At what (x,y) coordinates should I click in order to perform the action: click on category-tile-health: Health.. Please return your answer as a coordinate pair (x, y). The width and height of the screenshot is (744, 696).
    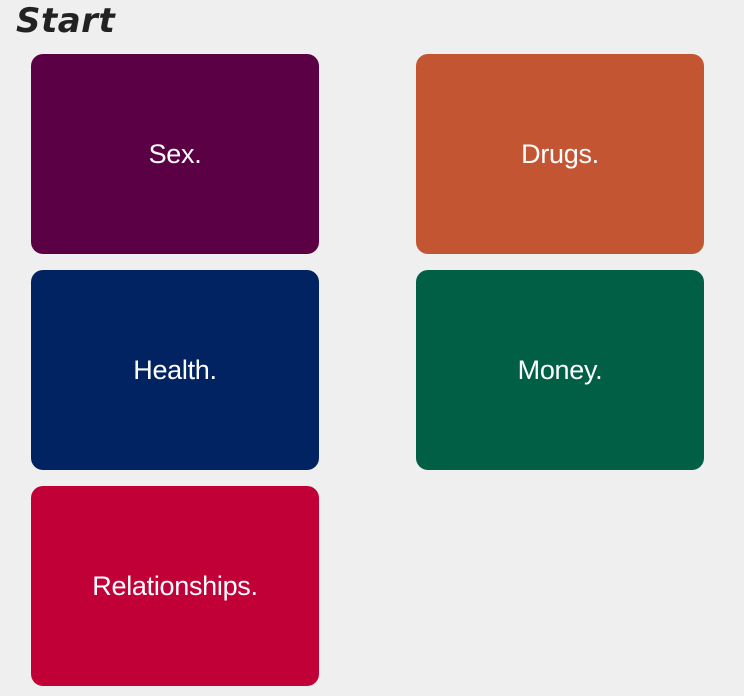
    Looking at the image, I should click on (175, 370).